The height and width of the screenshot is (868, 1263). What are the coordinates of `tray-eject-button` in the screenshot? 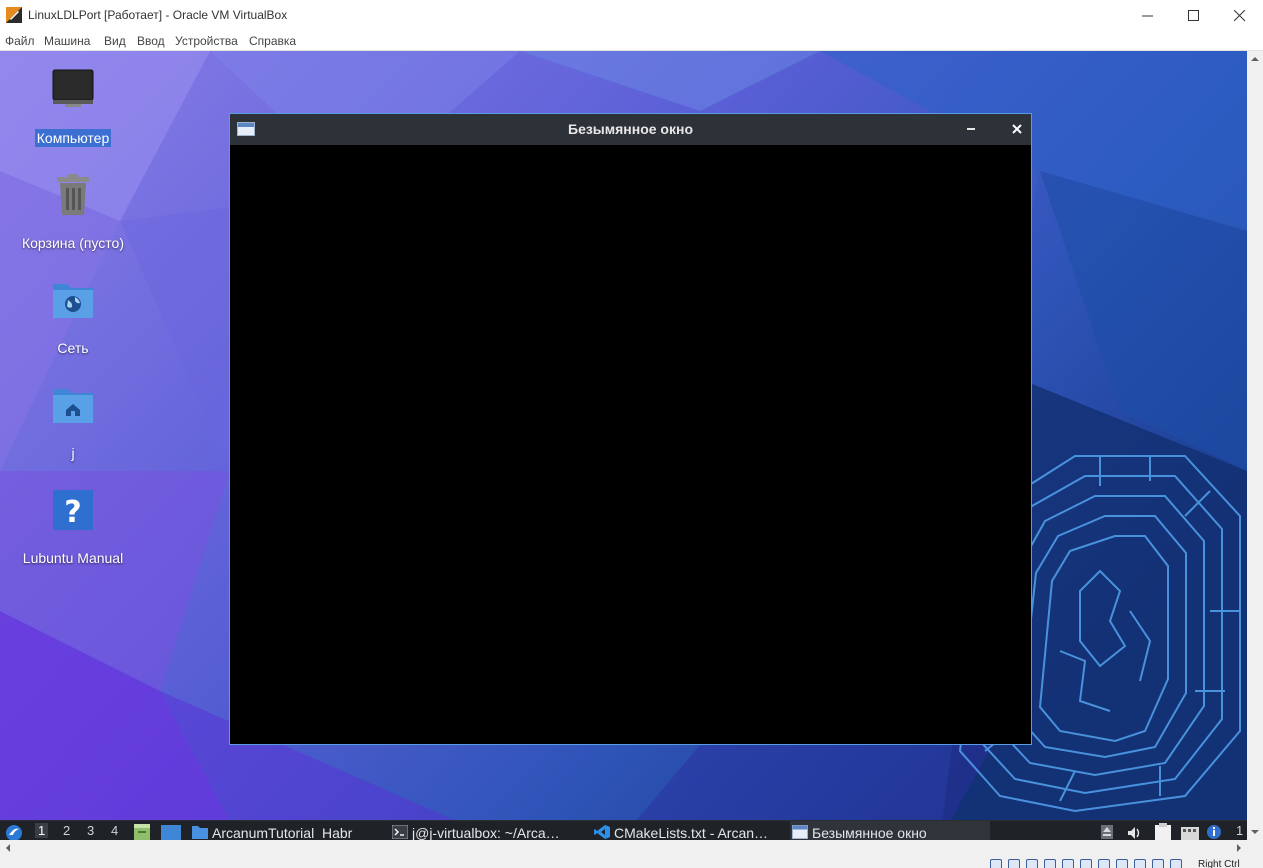 It's located at (1107, 830).